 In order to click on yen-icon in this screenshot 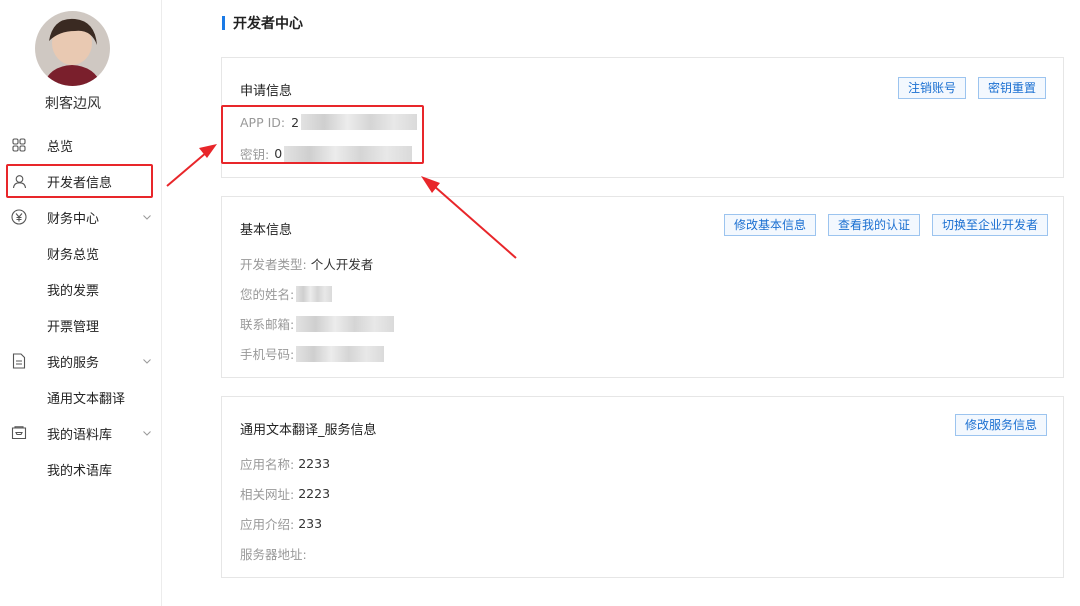, I will do `click(19, 217)`.